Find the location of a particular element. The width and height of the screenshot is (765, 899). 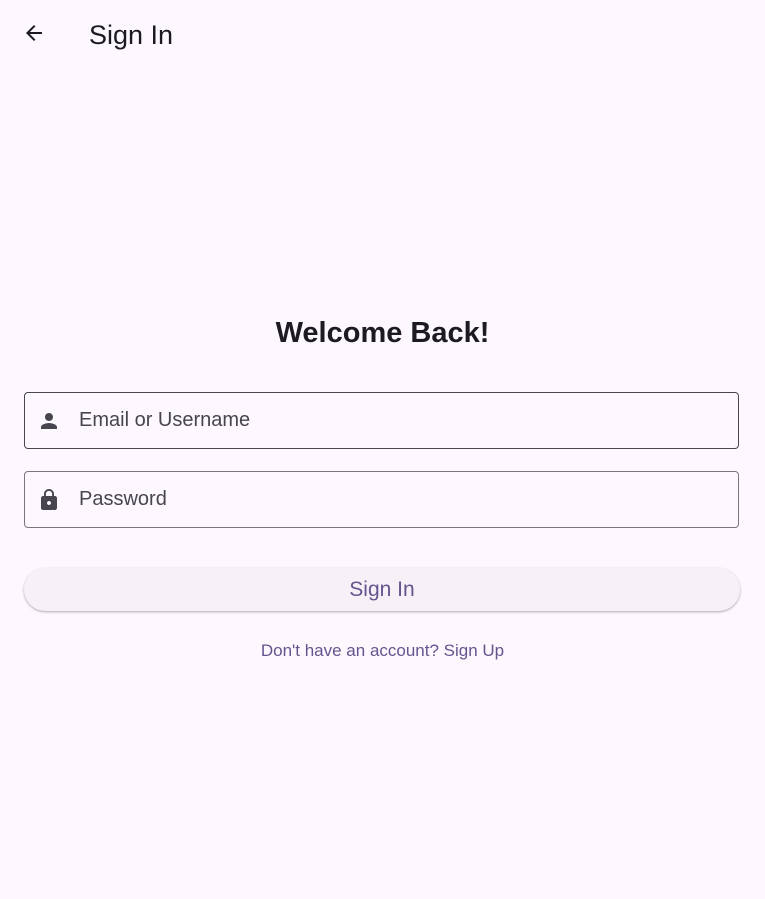

back-button is located at coordinates (34, 35).